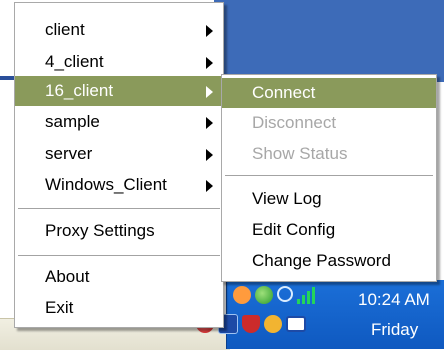 The height and width of the screenshot is (350, 444). What do you see at coordinates (119, 277) in the screenshot?
I see `menu-item-about: About` at bounding box center [119, 277].